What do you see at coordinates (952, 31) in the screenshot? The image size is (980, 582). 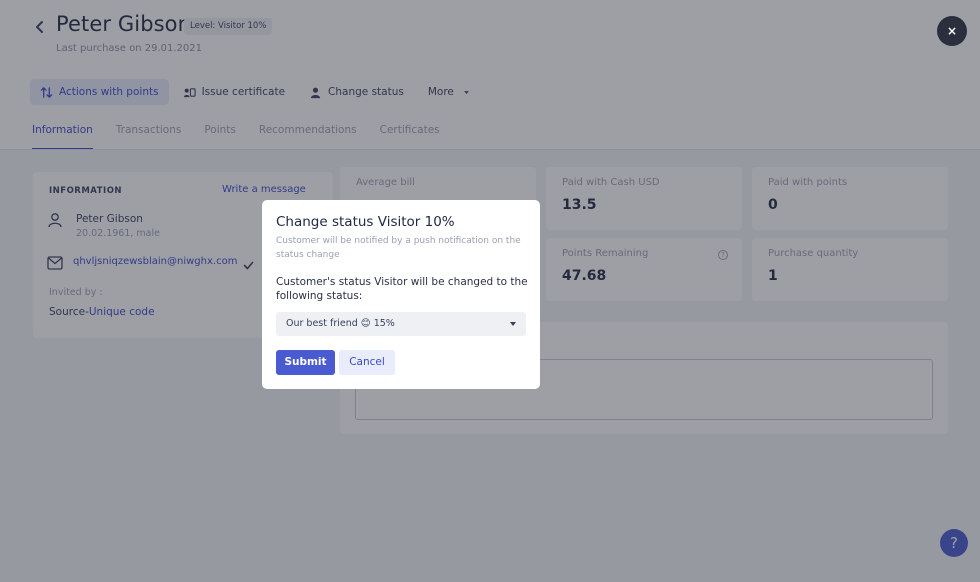 I see `close-button: ×` at bounding box center [952, 31].